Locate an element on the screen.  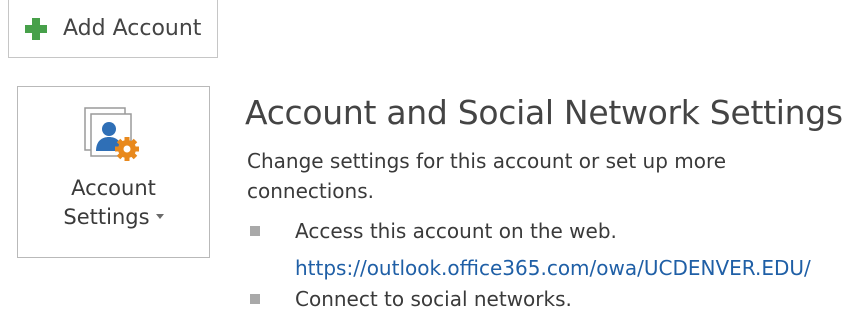
chevron-down-icon is located at coordinates (159, 216).